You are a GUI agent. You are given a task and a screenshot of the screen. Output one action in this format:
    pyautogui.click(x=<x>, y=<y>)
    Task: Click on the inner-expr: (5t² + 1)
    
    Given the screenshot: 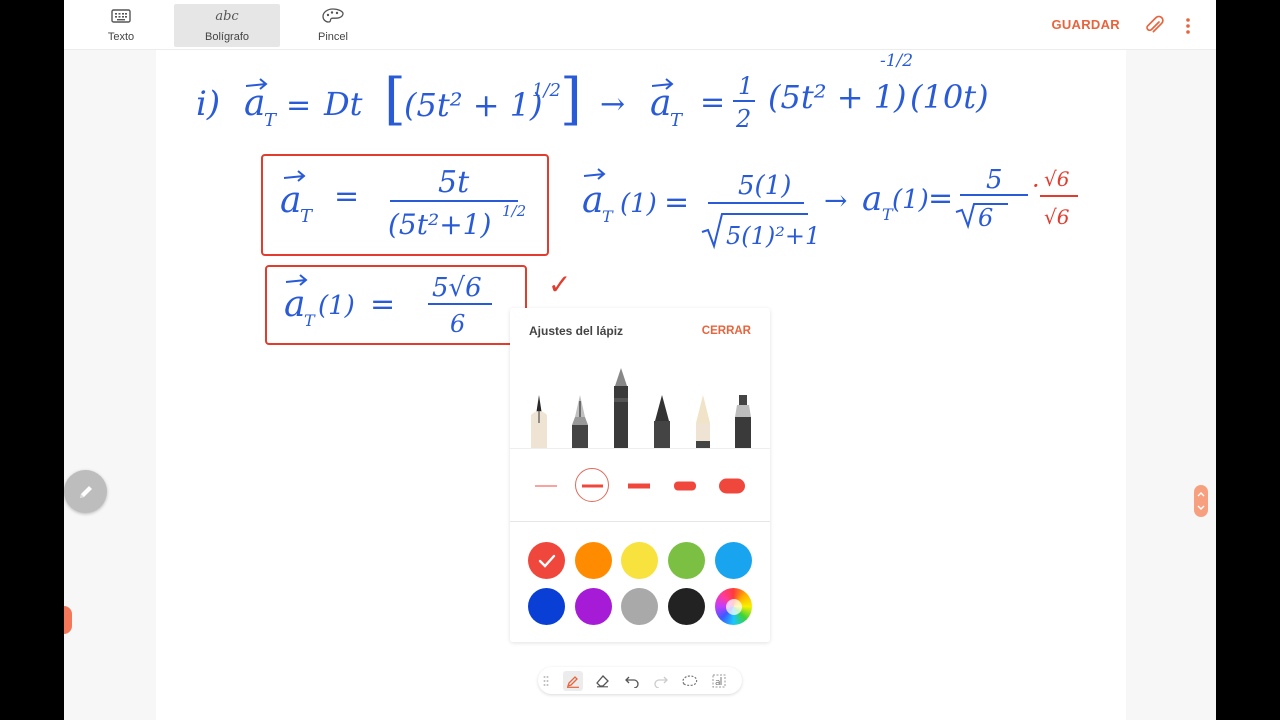 What is the action you would take?
    pyautogui.click(x=473, y=105)
    